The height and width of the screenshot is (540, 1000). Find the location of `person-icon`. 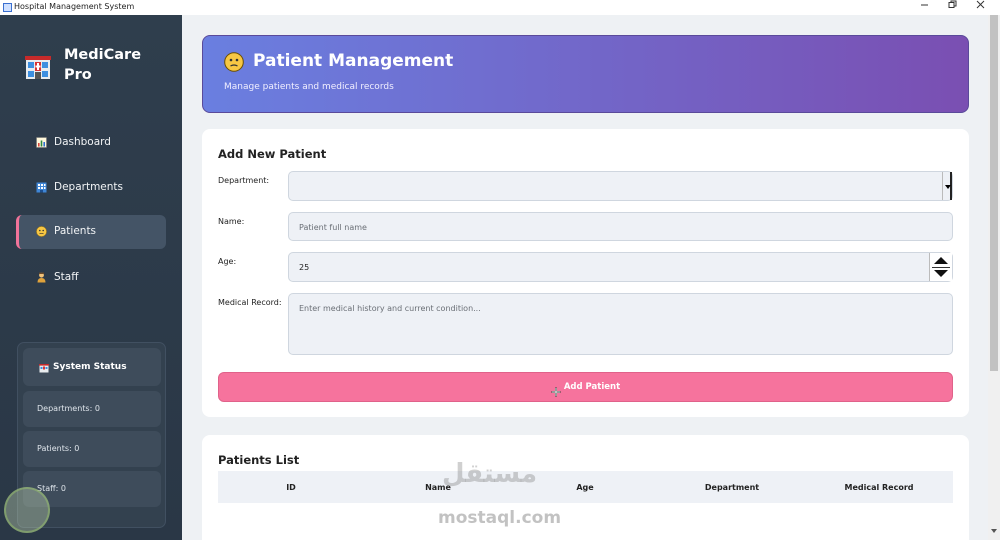

person-icon is located at coordinates (41, 277).